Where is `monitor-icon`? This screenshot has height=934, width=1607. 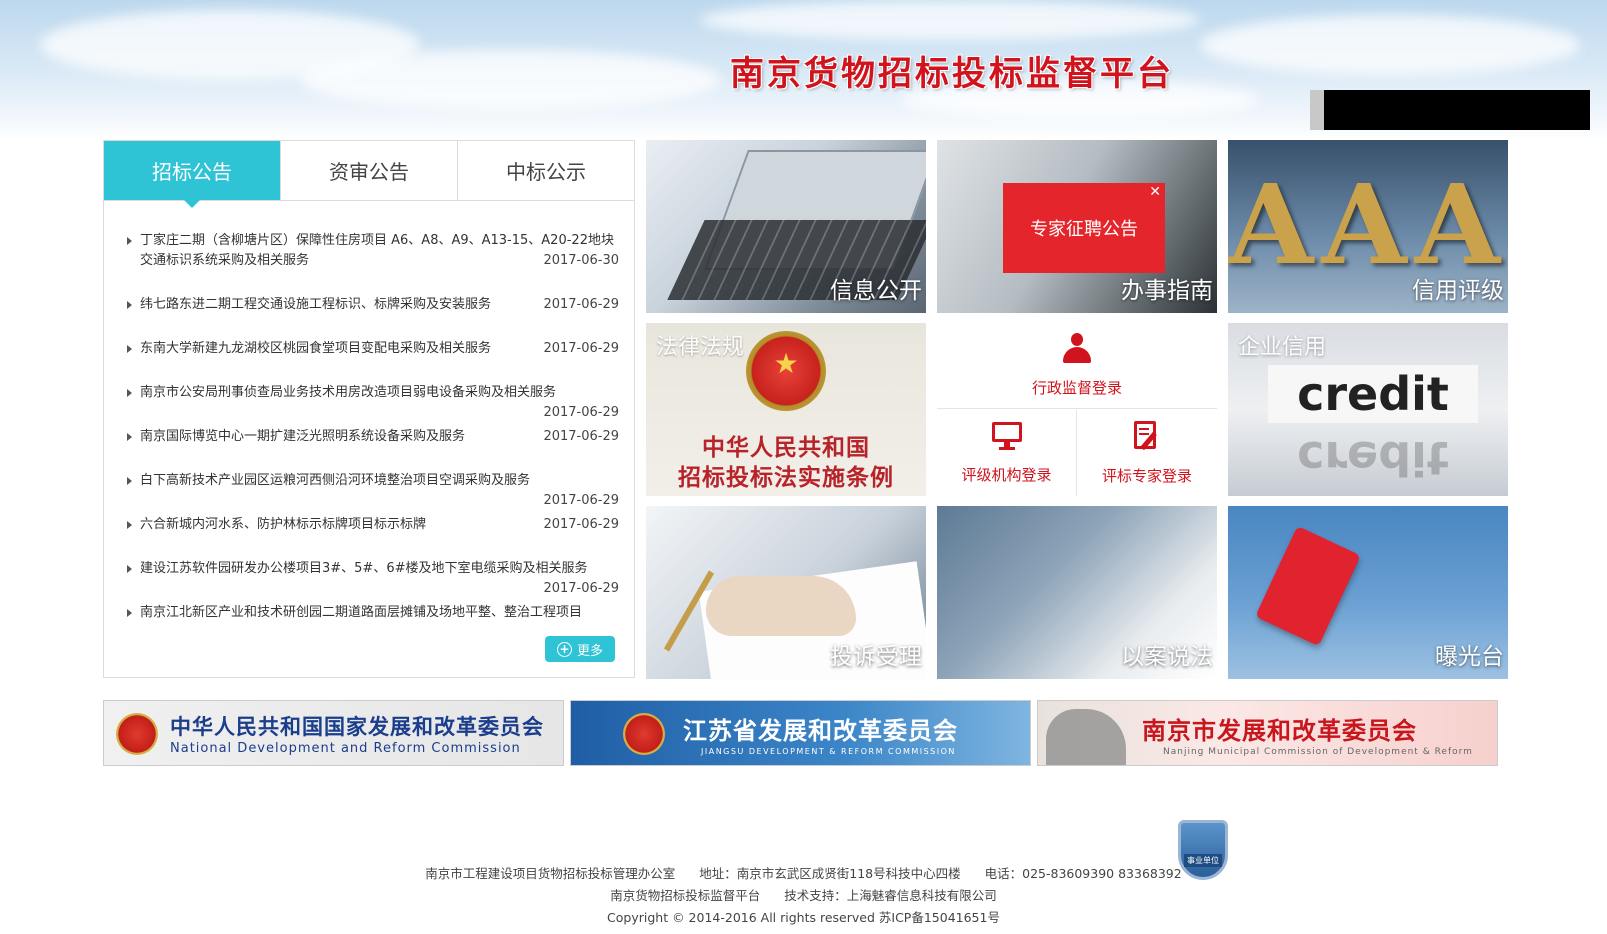 monitor-icon is located at coordinates (1006, 435).